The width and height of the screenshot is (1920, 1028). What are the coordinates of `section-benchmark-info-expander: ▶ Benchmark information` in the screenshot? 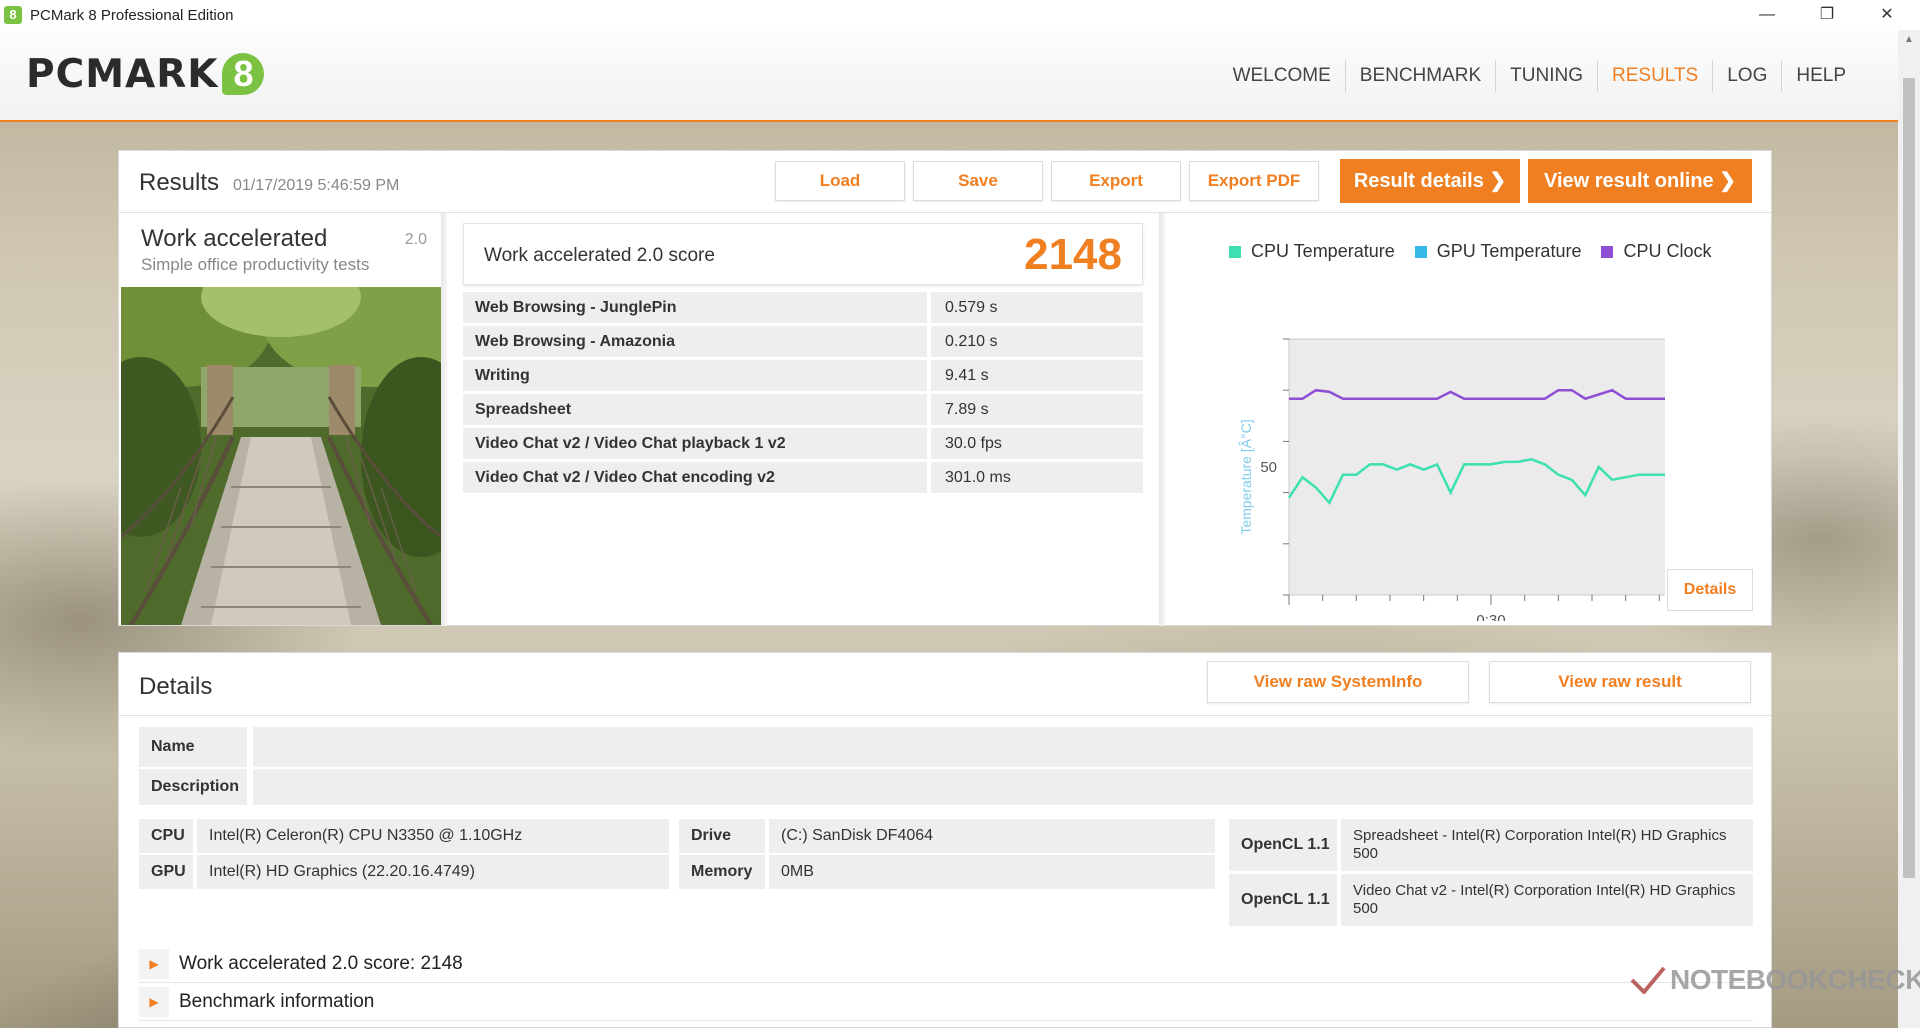 It's located at (946, 1003).